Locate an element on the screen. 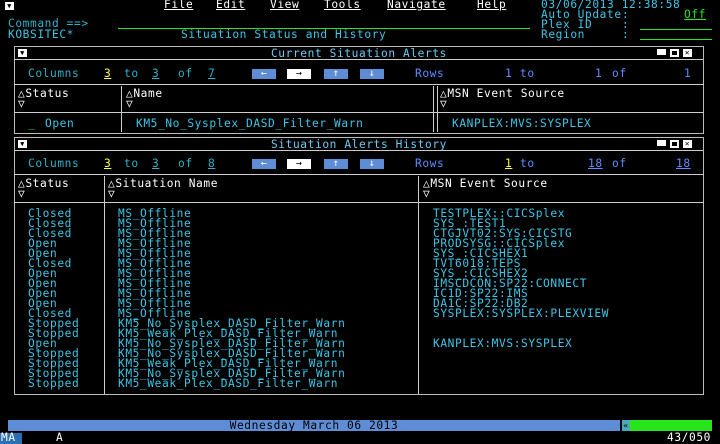  status-date: Wednesday March 06 2013 is located at coordinates (314, 425).